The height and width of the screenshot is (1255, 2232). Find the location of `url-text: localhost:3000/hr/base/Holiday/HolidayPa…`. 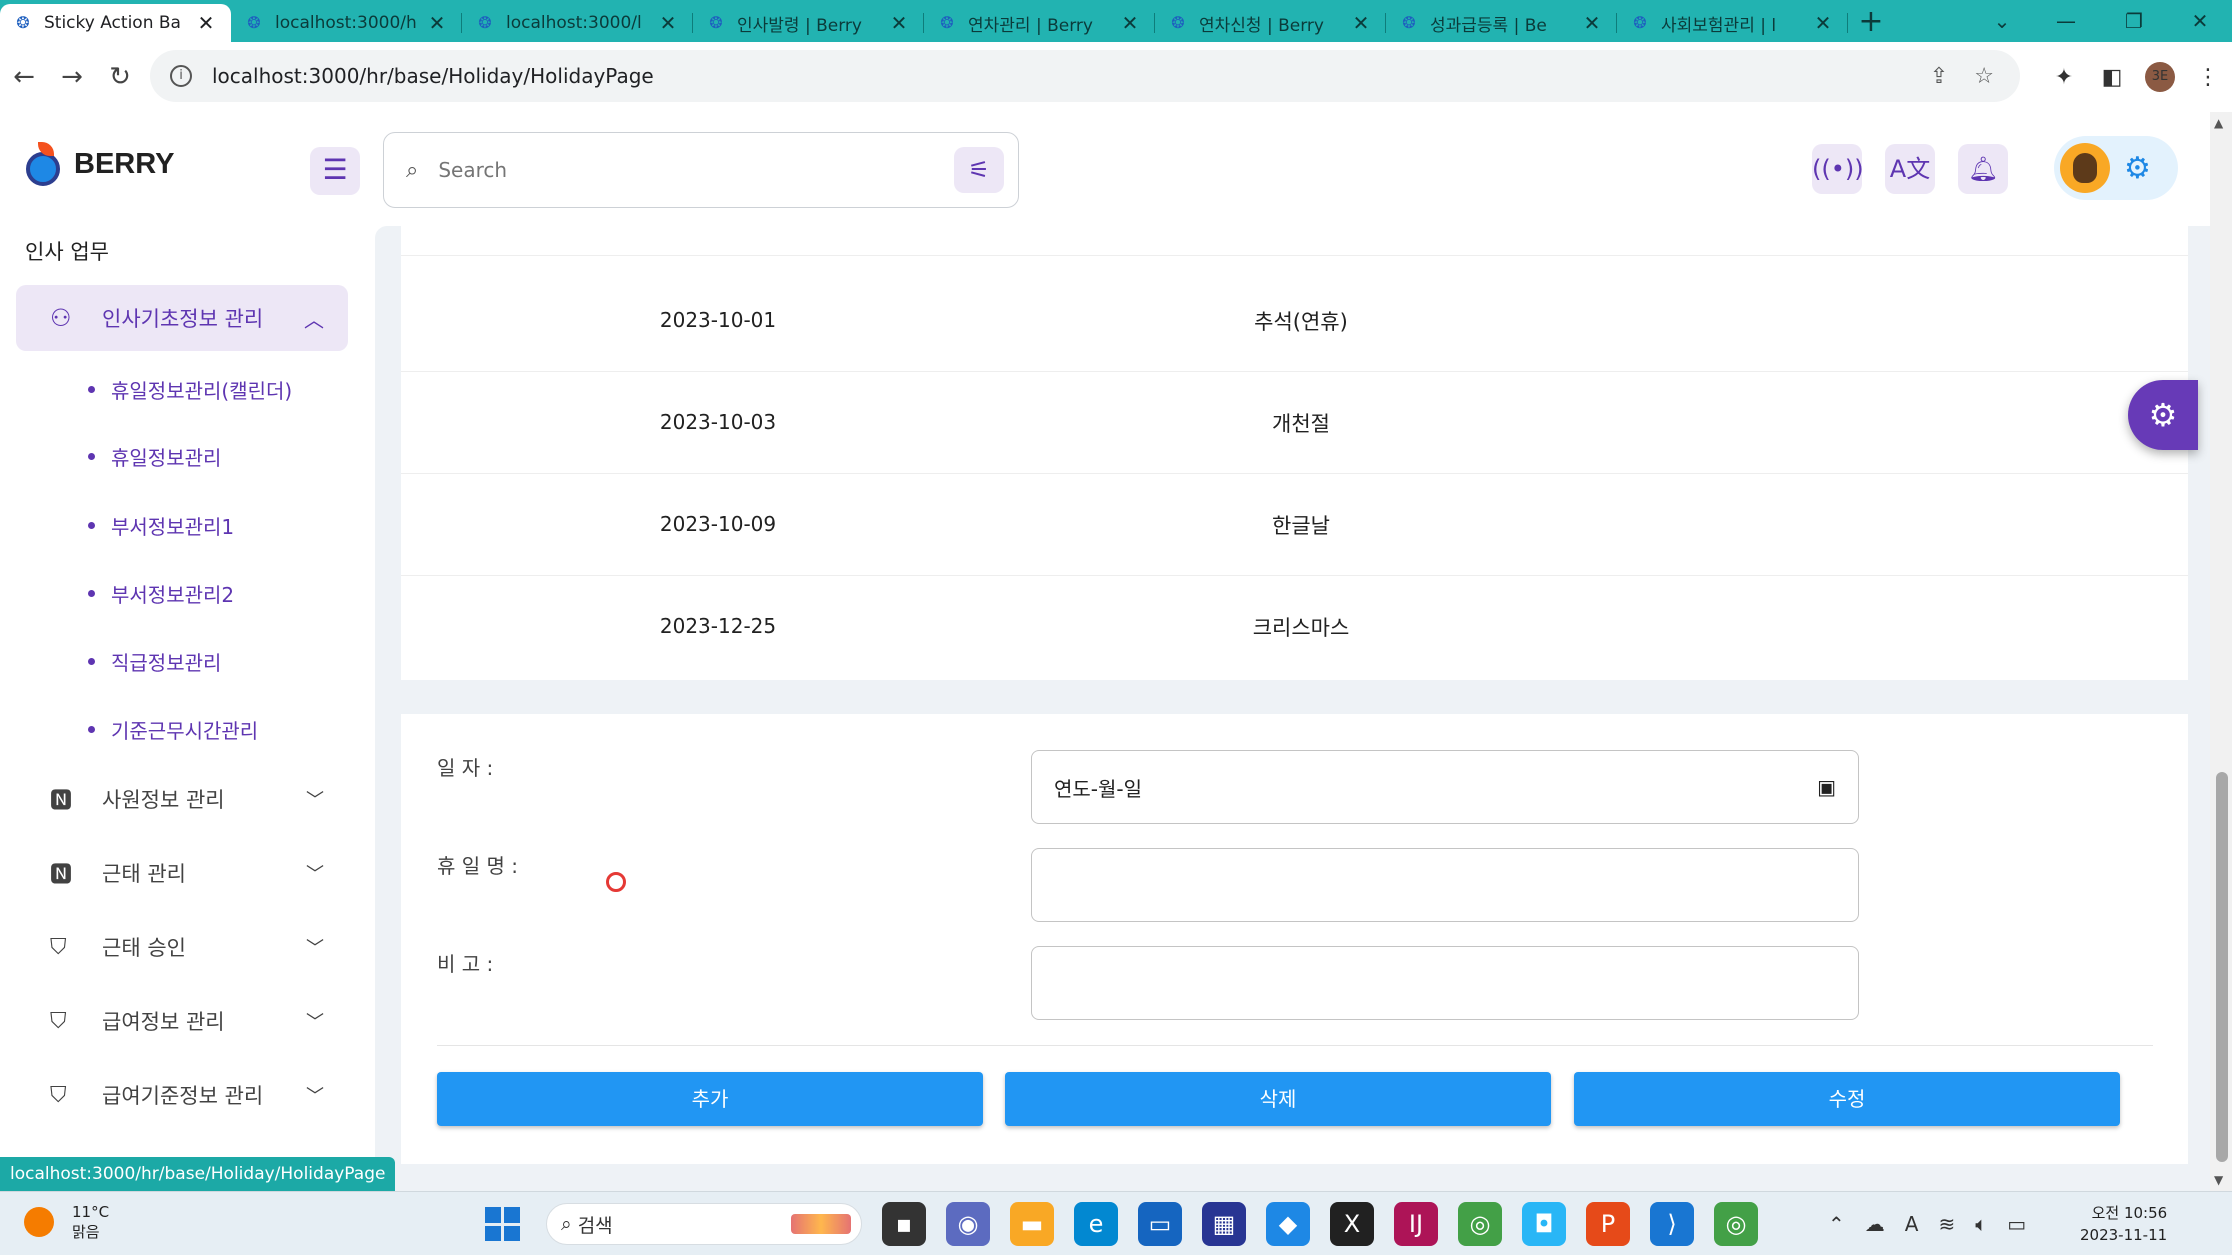

url-text: localhost:3000/hr/base/Holiday/HolidayPa… is located at coordinates (1071, 76).